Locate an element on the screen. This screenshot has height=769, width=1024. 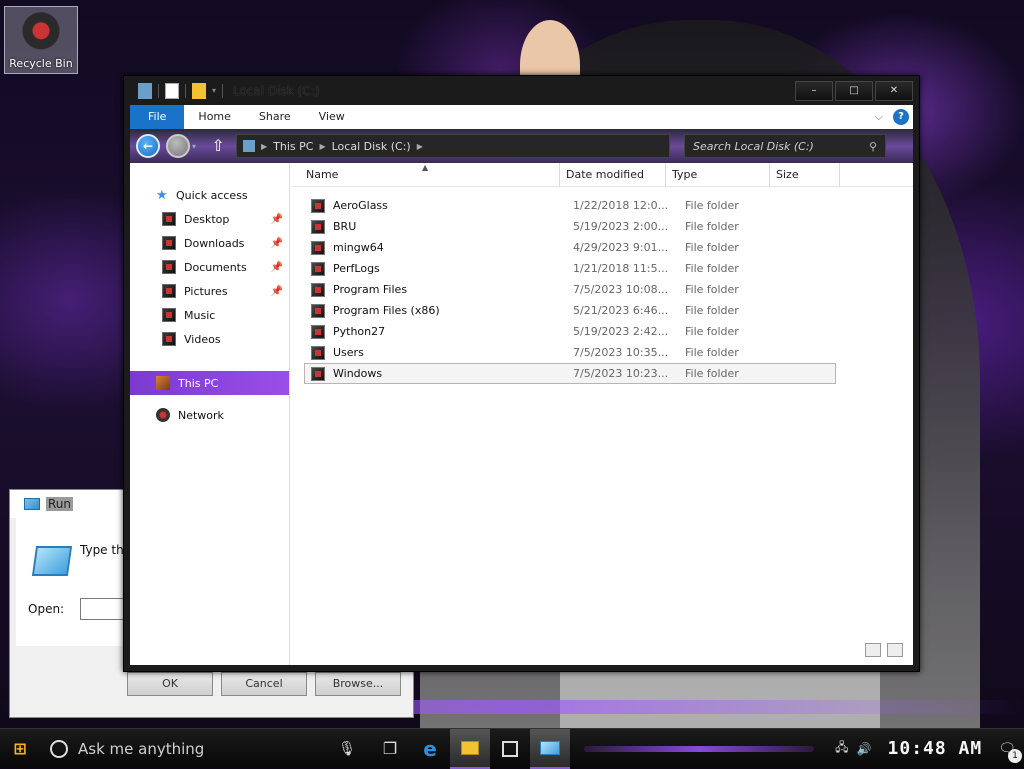
explorer-title-bar: ▾ Local Disk (C:) – □ ✕ is located at coordinates (521, 90).